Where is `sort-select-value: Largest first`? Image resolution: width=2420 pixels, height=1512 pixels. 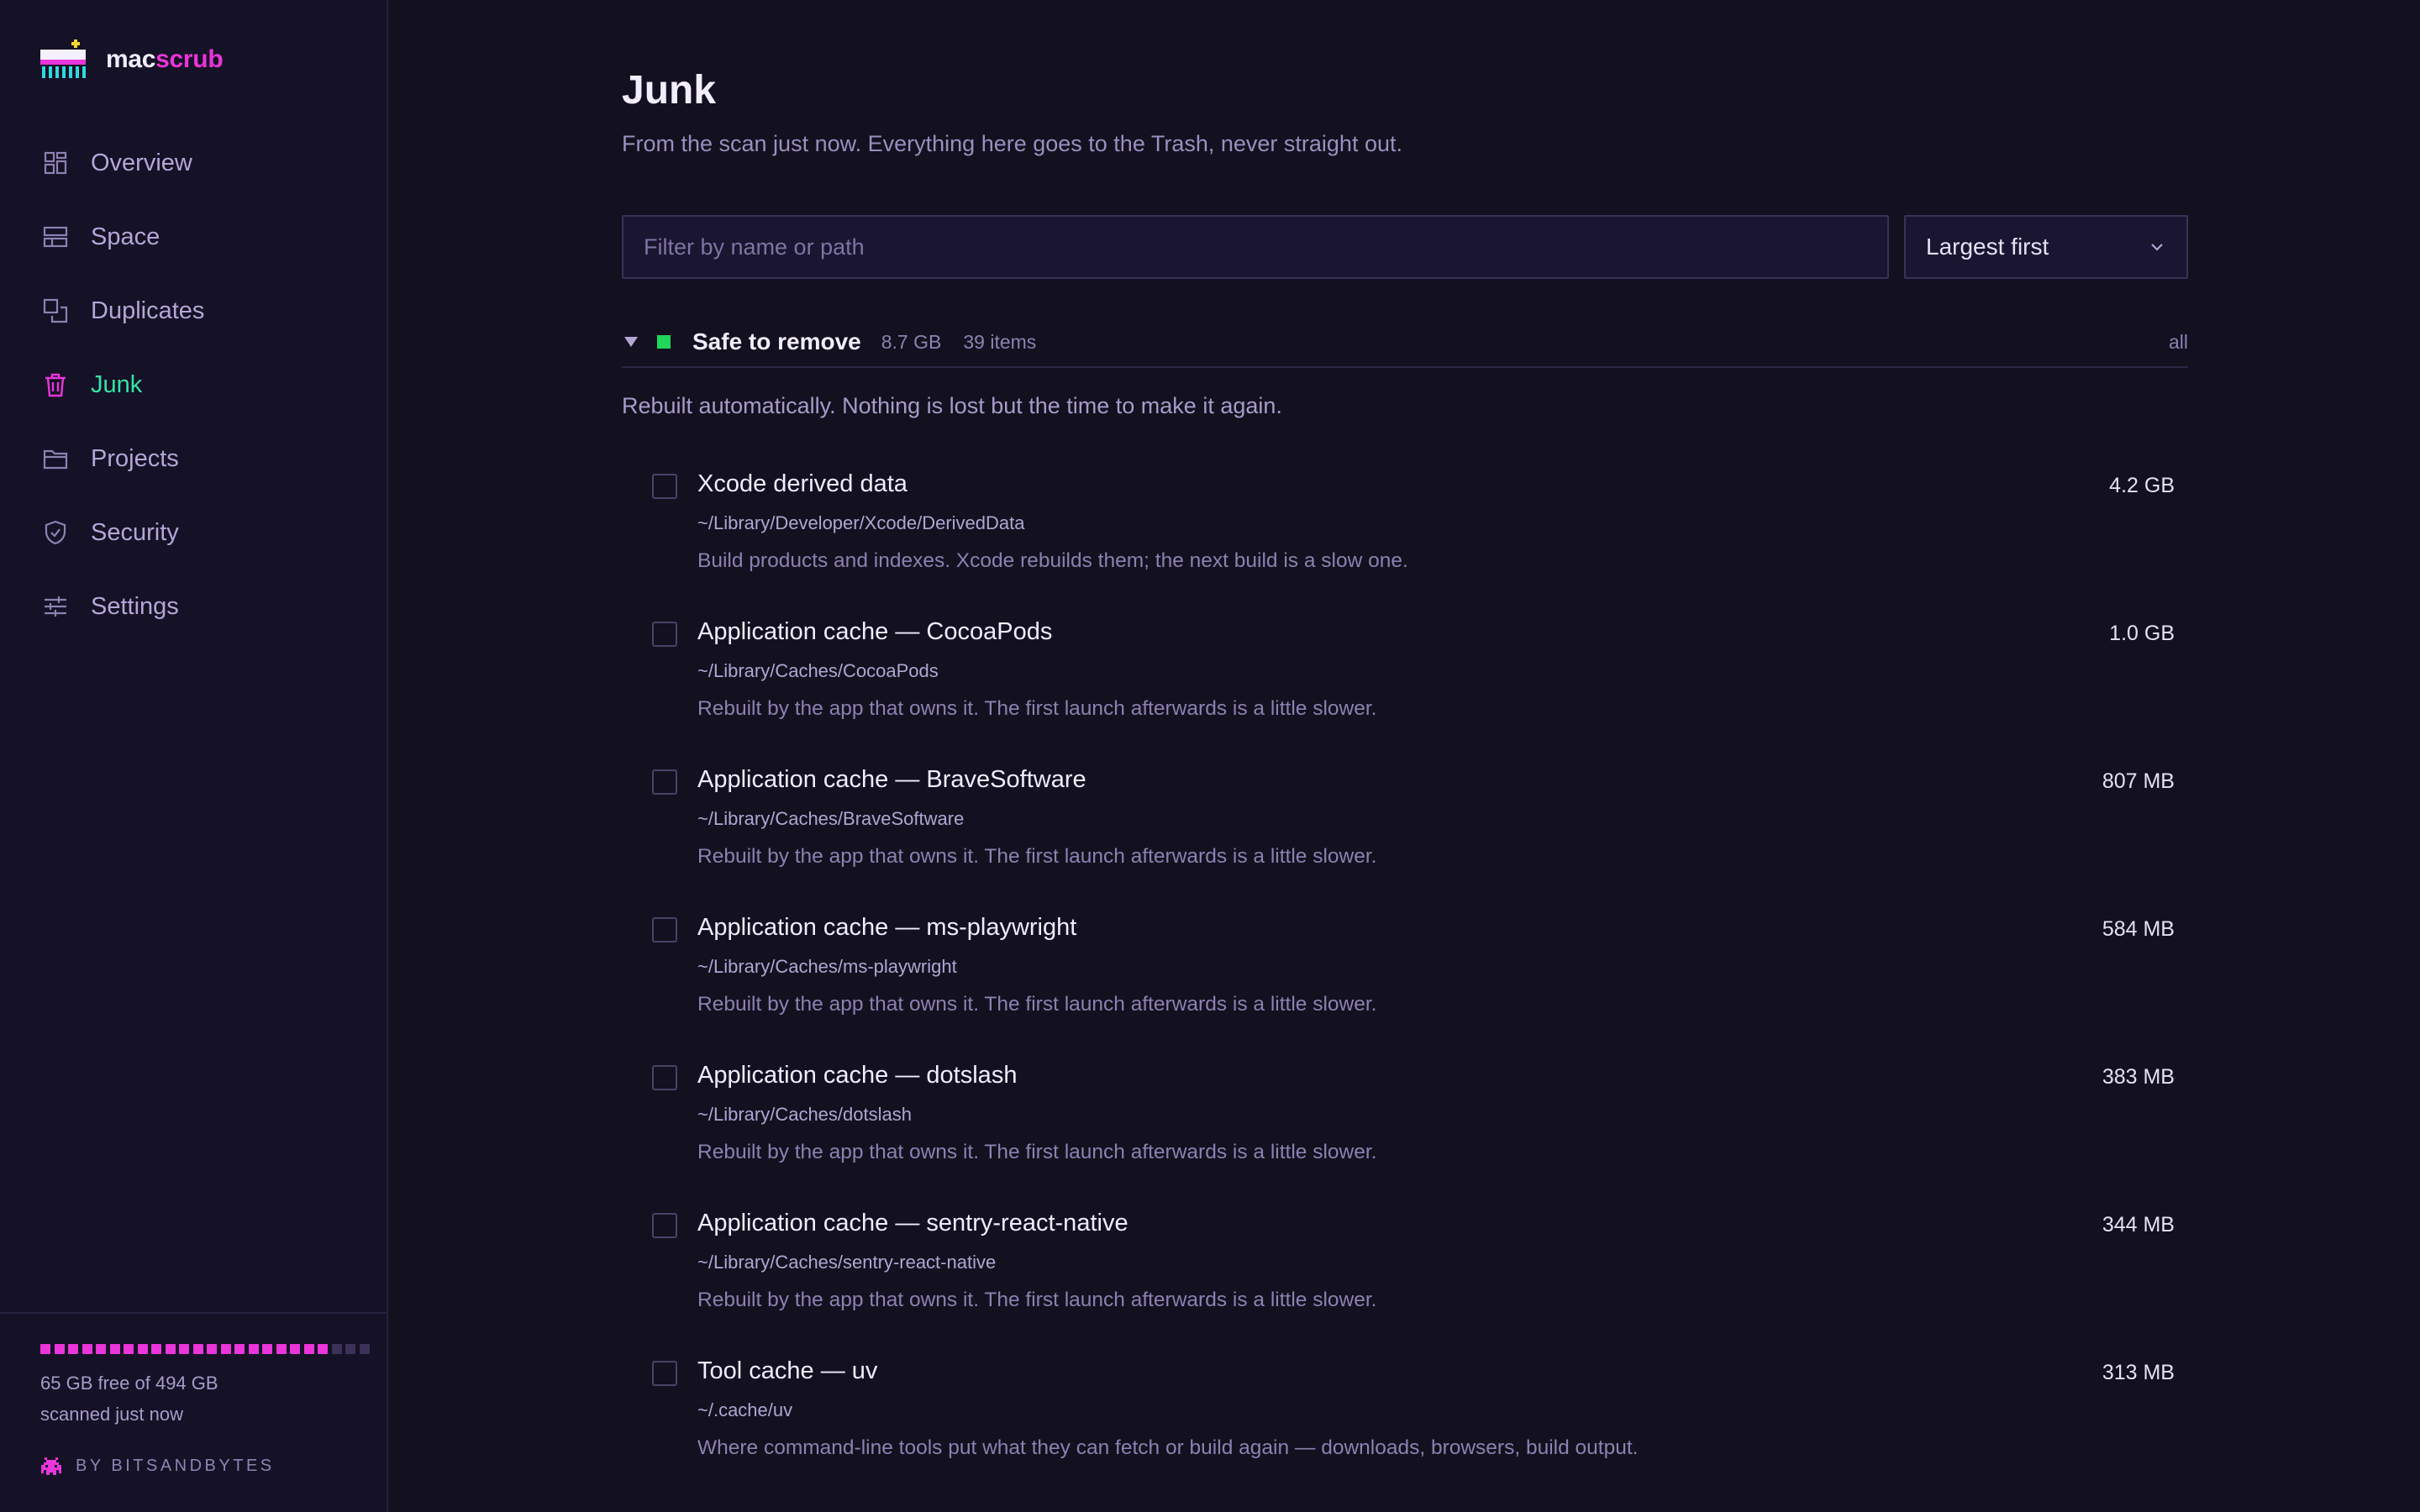 sort-select-value: Largest first is located at coordinates (1987, 247).